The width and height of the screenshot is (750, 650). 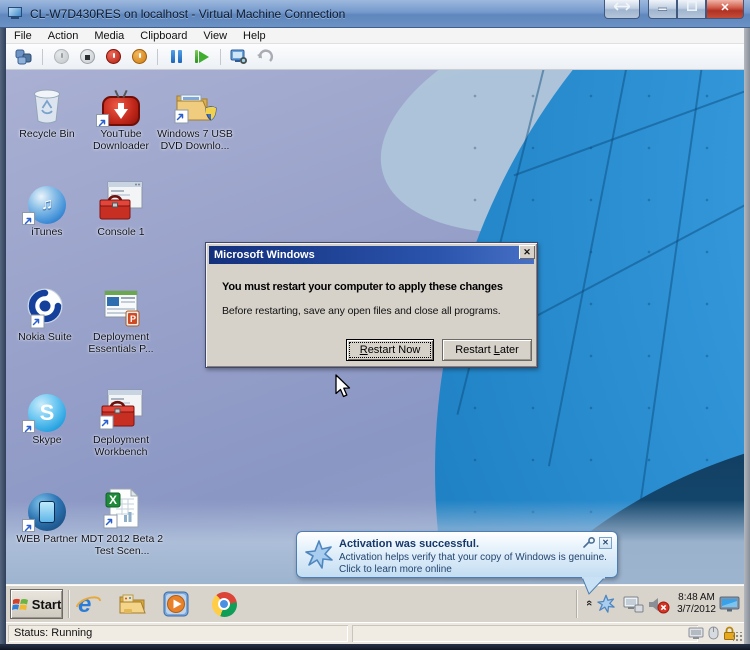 What do you see at coordinates (47, 509) in the screenshot?
I see `web-partner-icon` at bounding box center [47, 509].